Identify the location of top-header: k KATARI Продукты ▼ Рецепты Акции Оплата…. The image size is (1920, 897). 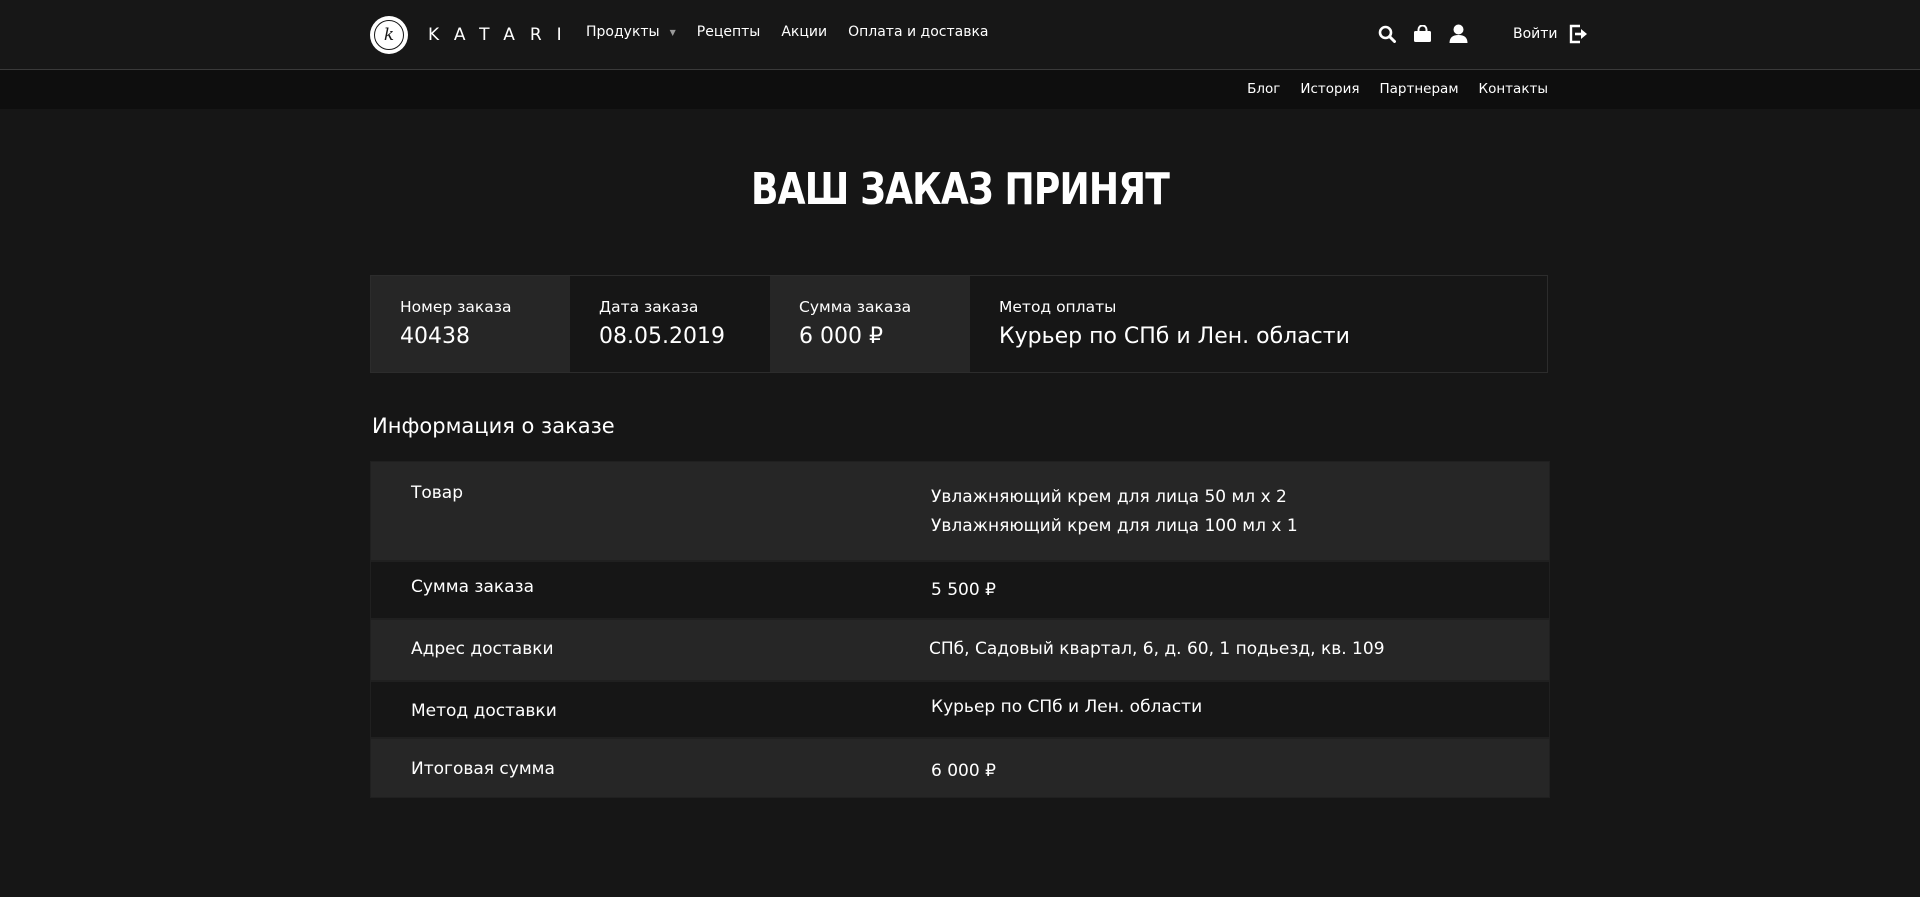
(960, 35).